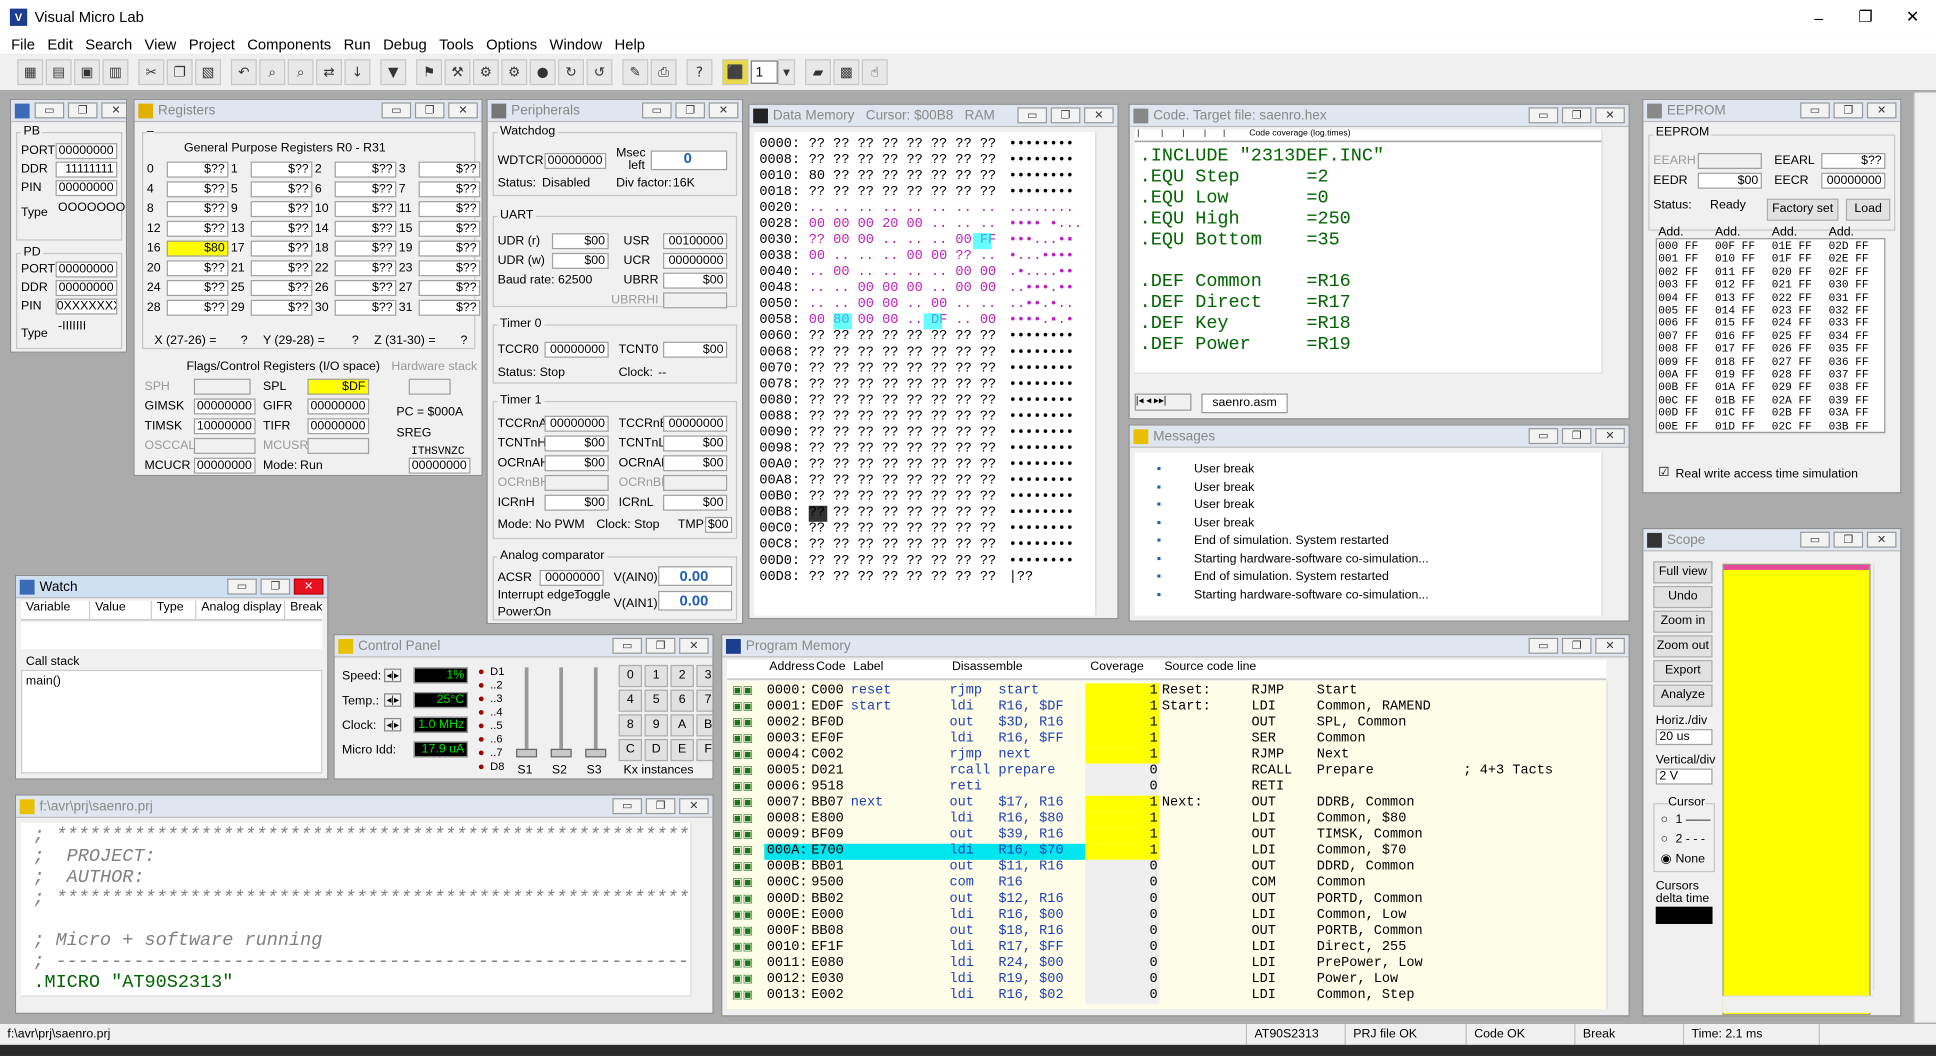 Image resolution: width=1936 pixels, height=1056 pixels. What do you see at coordinates (329, 72) in the screenshot?
I see `replace-icon: ⇄` at bounding box center [329, 72].